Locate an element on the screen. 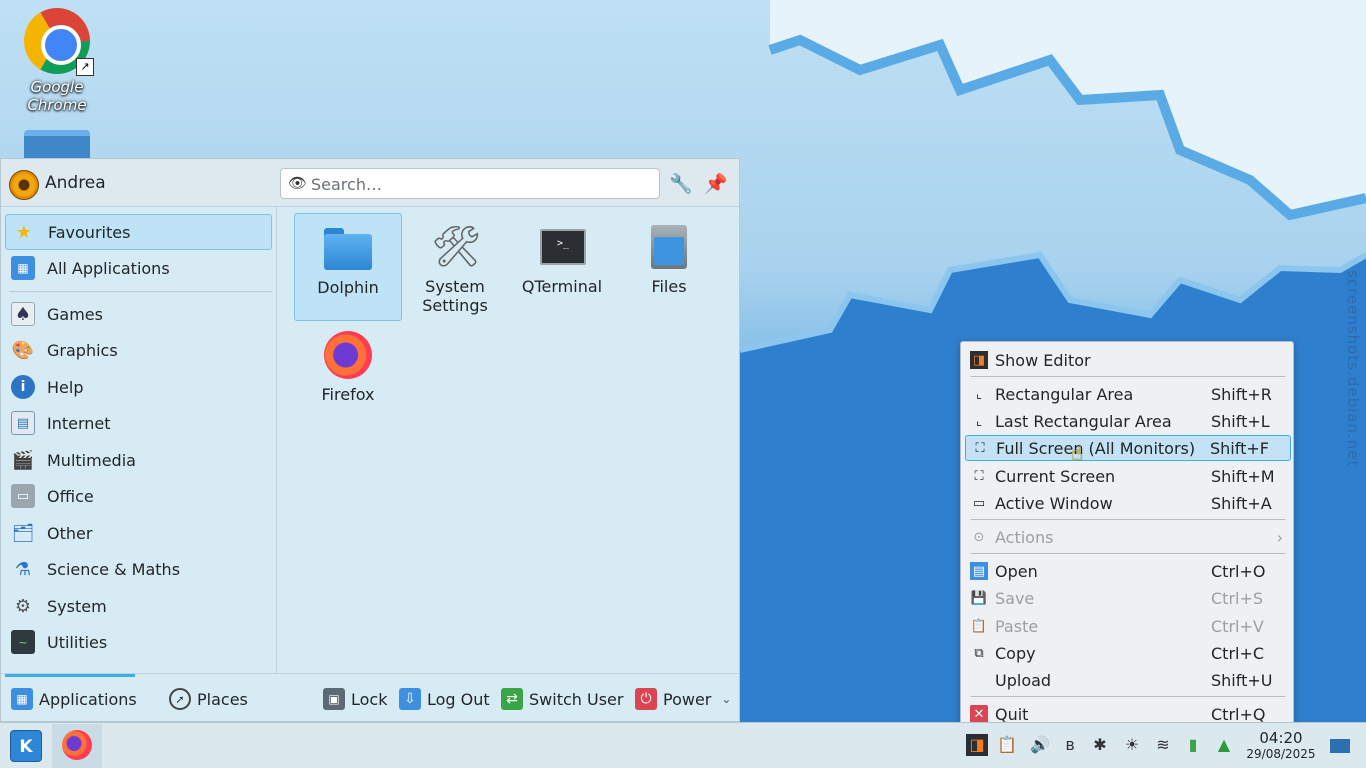 This screenshot has height=768, width=1366. sidebar-item-help: i Help is located at coordinates (138, 387).